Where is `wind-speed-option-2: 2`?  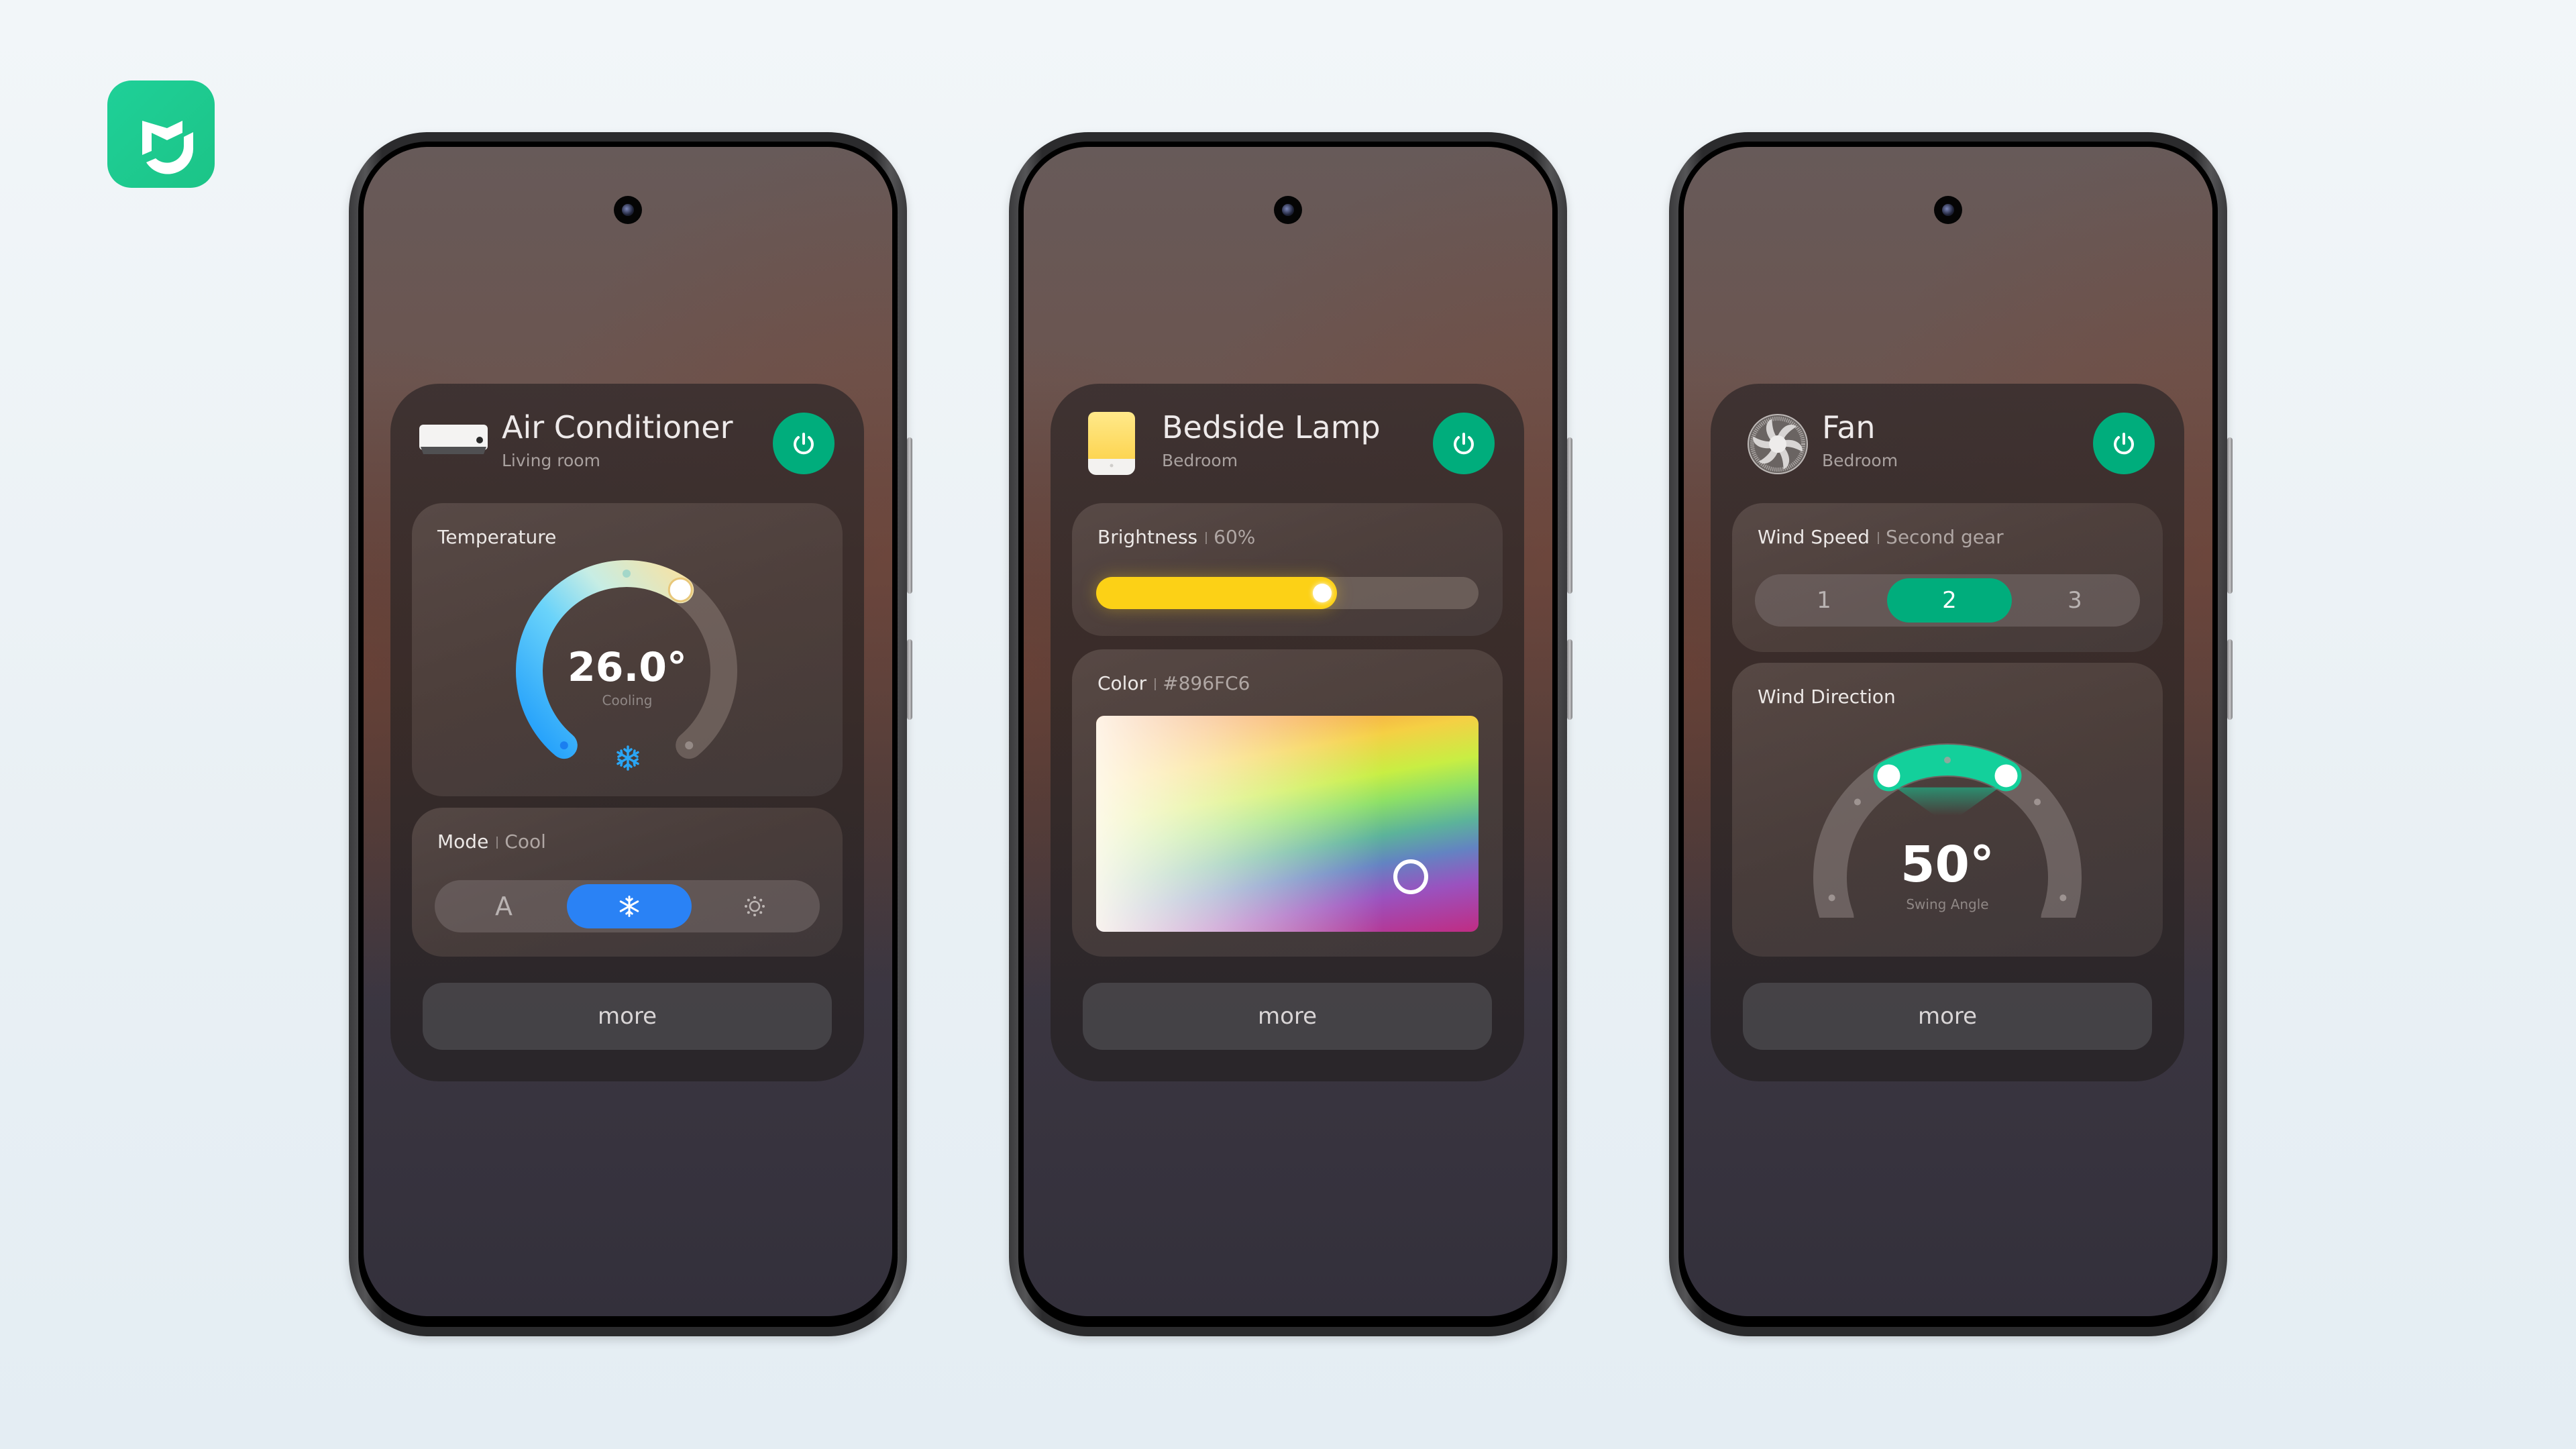
wind-speed-option-2: 2 is located at coordinates (1949, 600).